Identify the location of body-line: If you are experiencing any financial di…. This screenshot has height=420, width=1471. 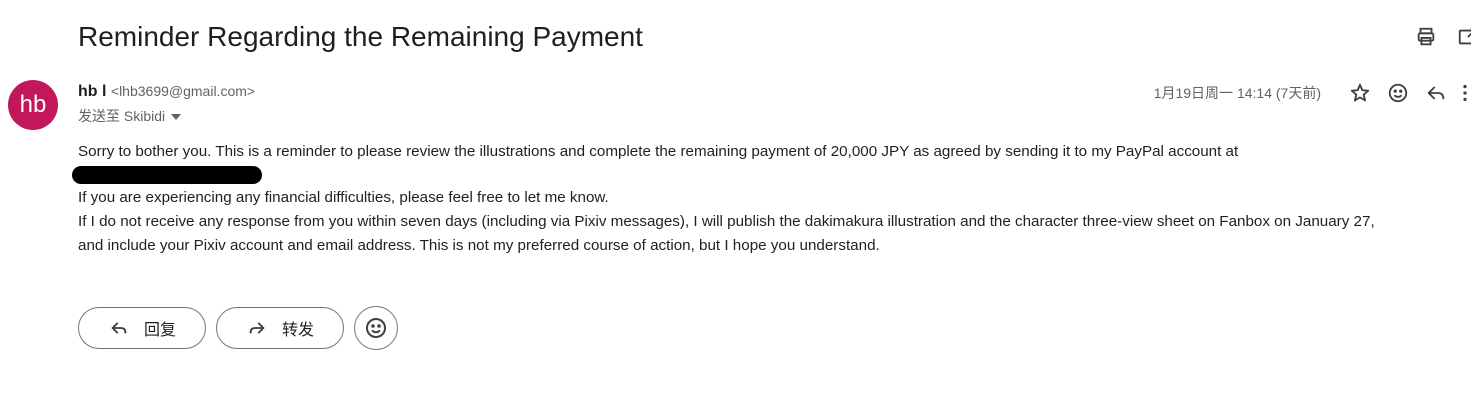
(343, 197).